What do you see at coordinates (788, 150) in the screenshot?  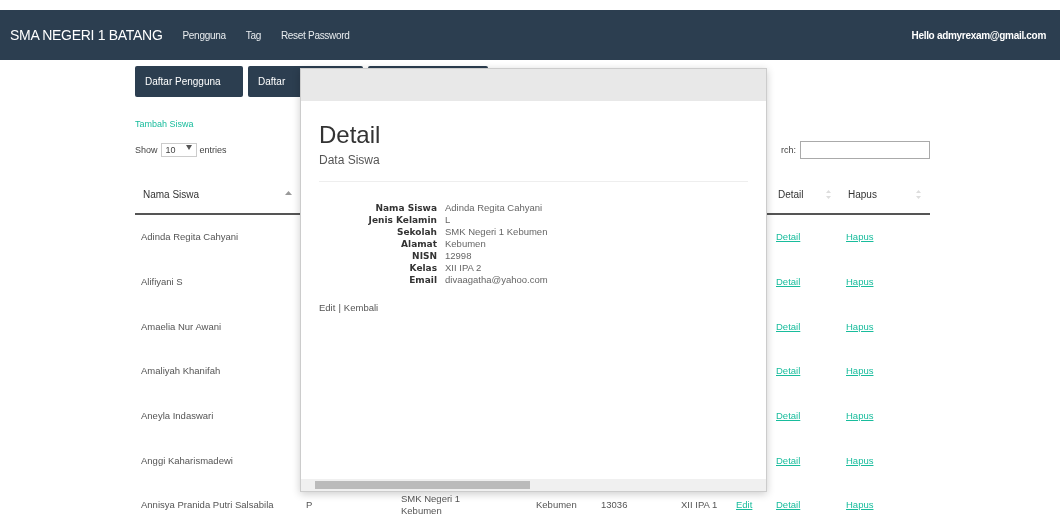 I see `search-label: rch:` at bounding box center [788, 150].